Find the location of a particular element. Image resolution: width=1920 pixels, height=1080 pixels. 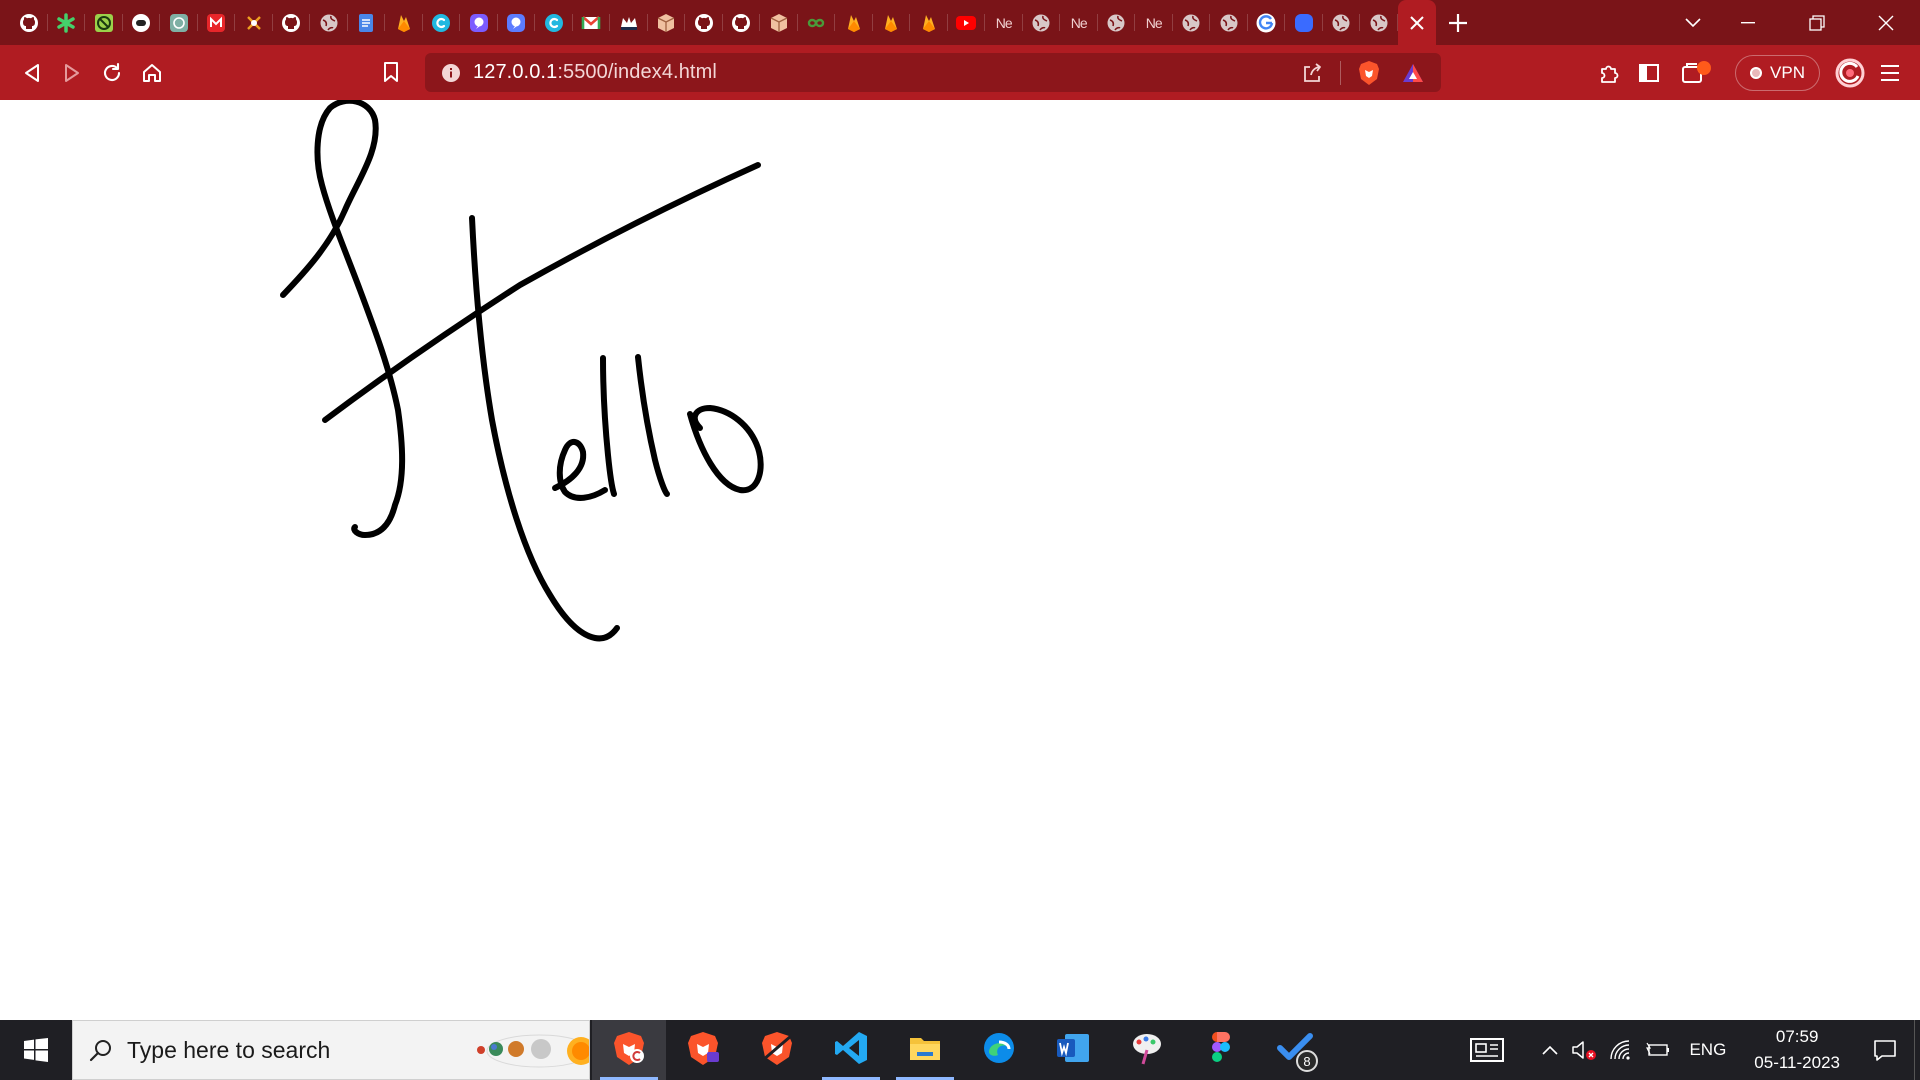

rewards-triangle-icon is located at coordinates (1413, 72).